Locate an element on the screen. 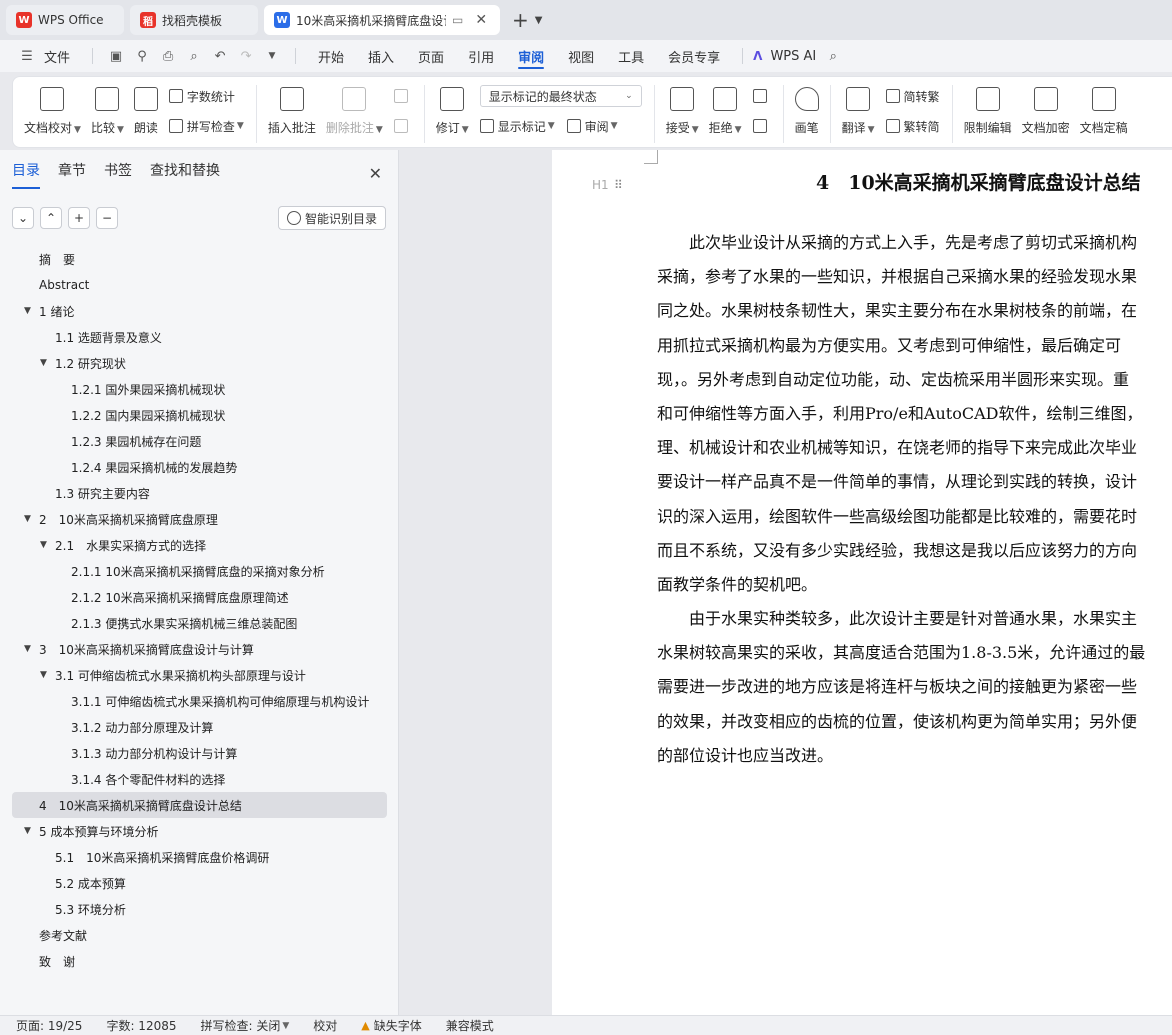  add-icon: + is located at coordinates (79, 218).